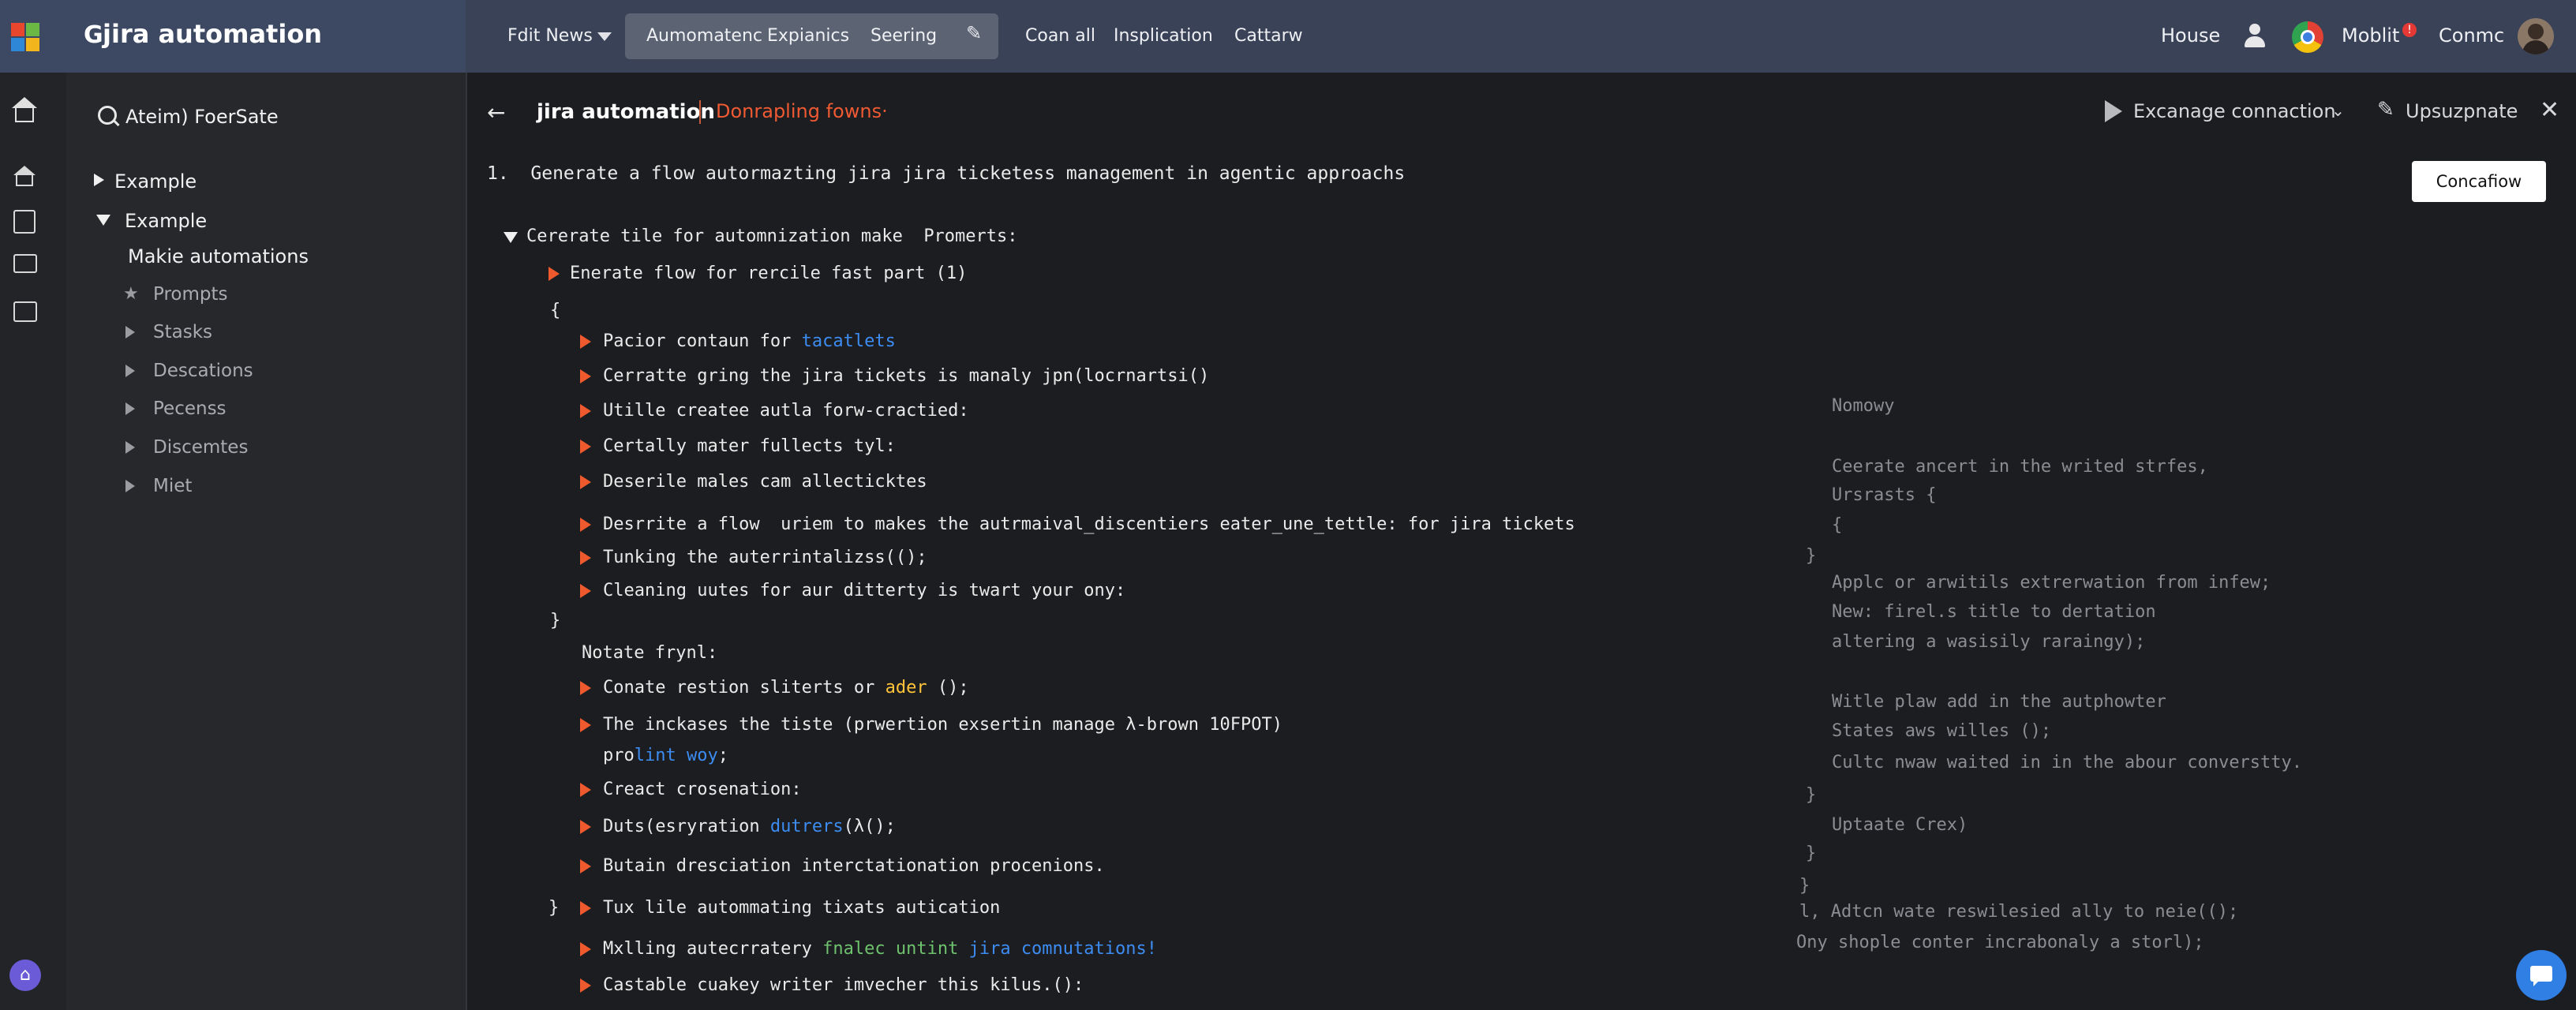  I want to click on faint-code-line: Ony shople conter incrabonaly a storl);, so click(2000, 943).